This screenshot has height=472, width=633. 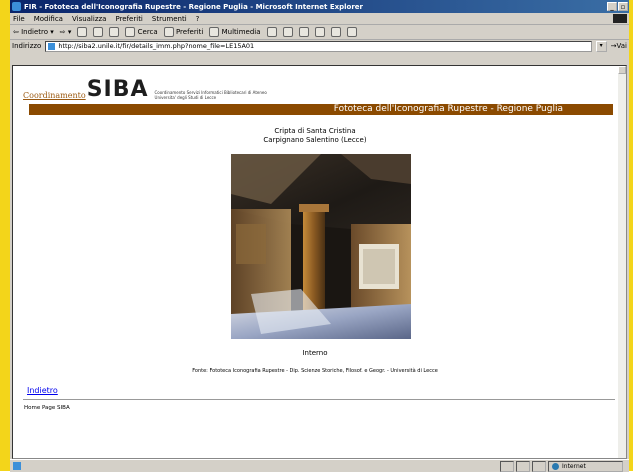 I want to click on go-button: →Vai, so click(x=619, y=46).